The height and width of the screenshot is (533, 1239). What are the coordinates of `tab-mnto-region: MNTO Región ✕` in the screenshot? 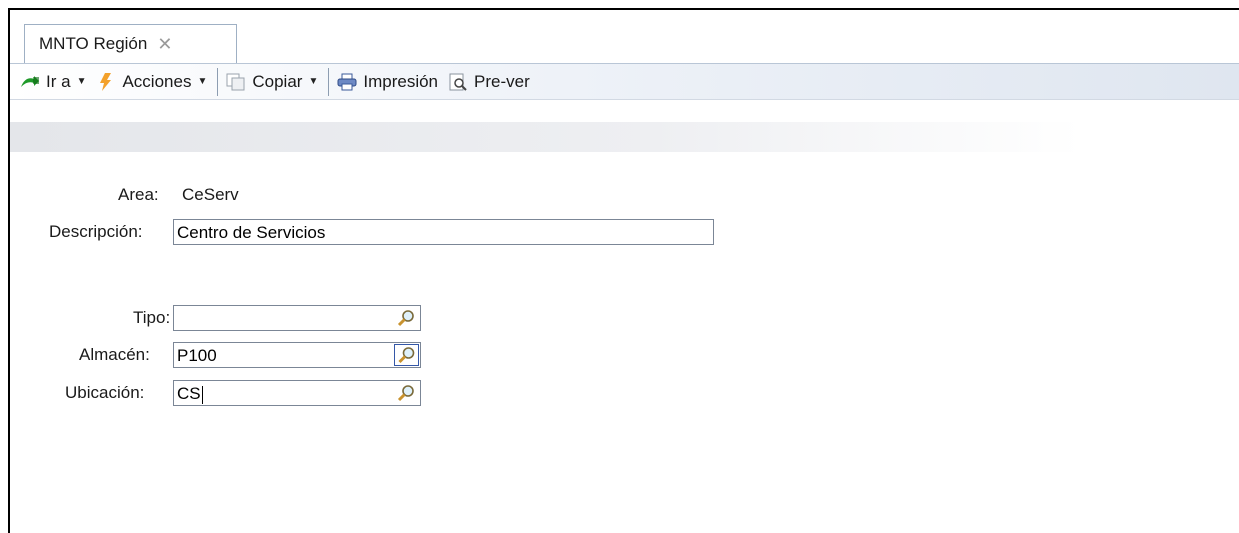 It's located at (130, 43).